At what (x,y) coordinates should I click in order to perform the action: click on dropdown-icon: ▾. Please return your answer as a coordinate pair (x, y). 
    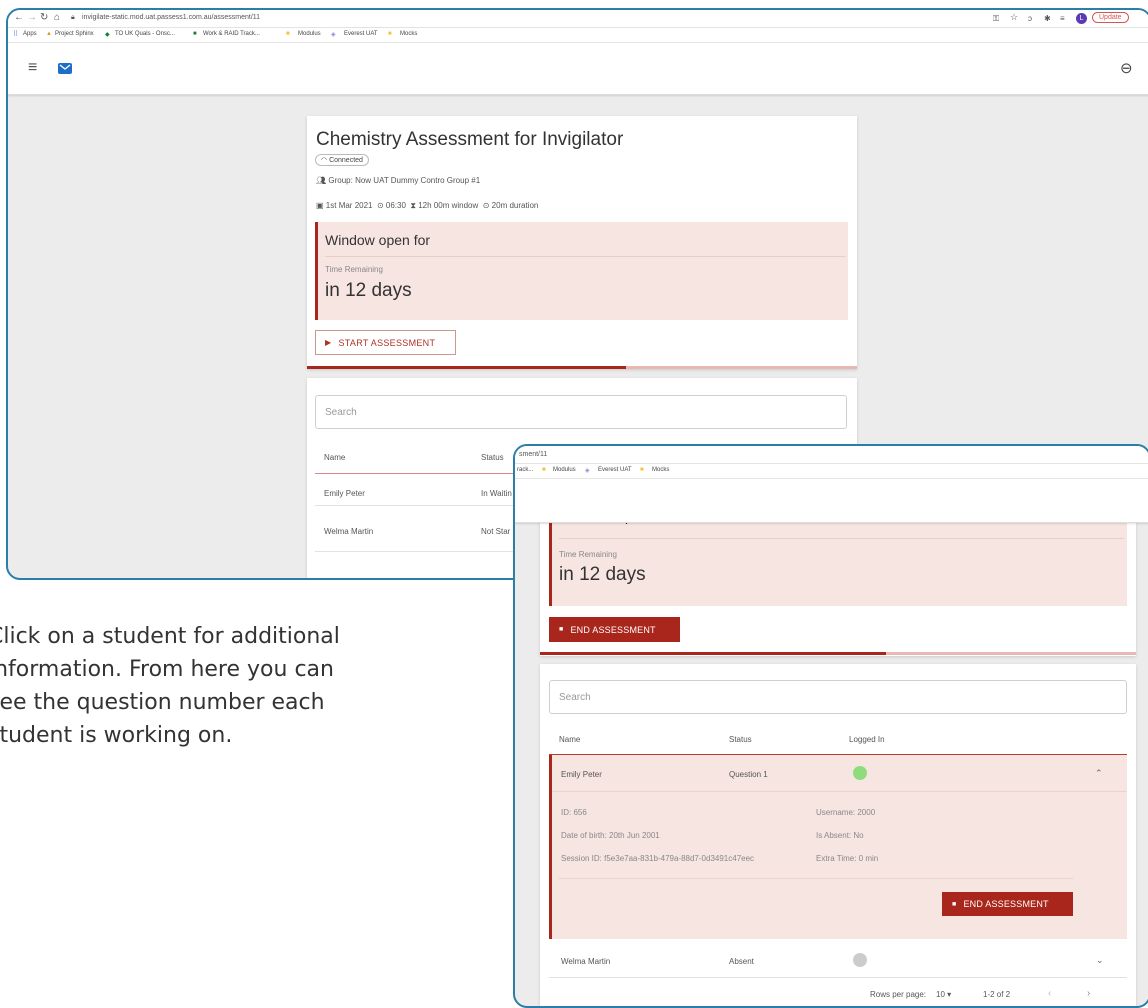
    Looking at the image, I should click on (949, 994).